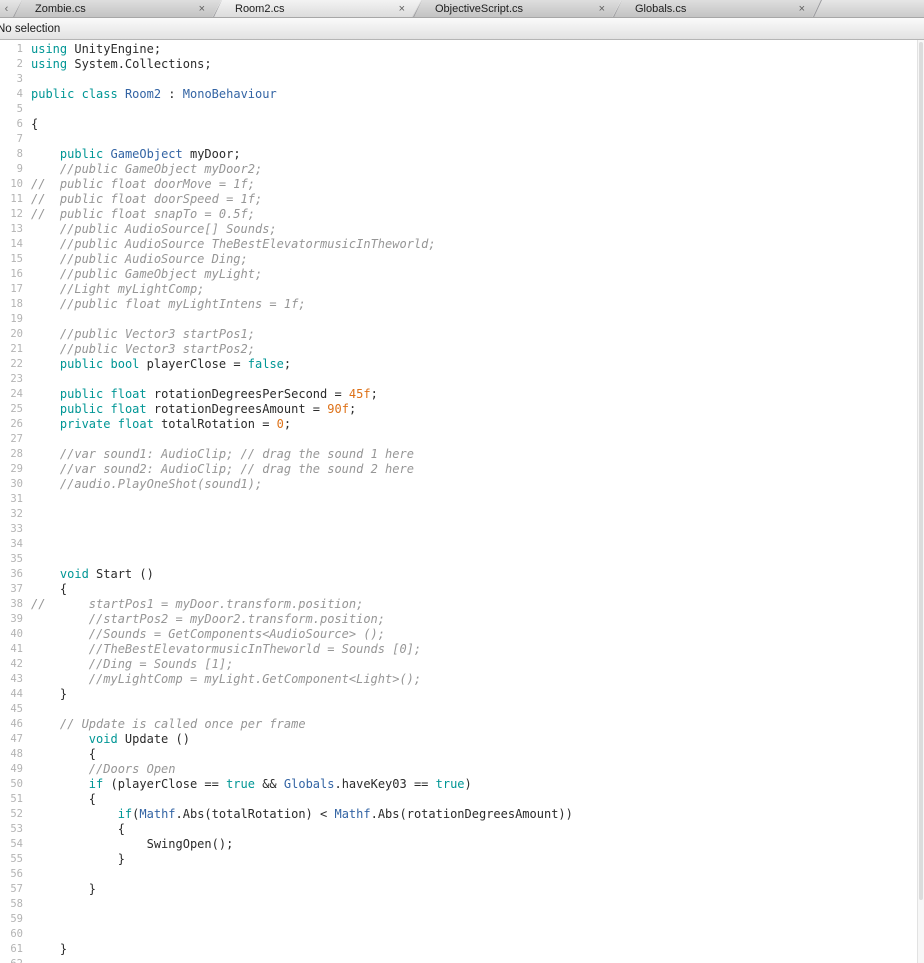 Image resolution: width=924 pixels, height=963 pixels. Describe the element at coordinates (462, 799) in the screenshot. I see `code-line: 51 {` at that location.